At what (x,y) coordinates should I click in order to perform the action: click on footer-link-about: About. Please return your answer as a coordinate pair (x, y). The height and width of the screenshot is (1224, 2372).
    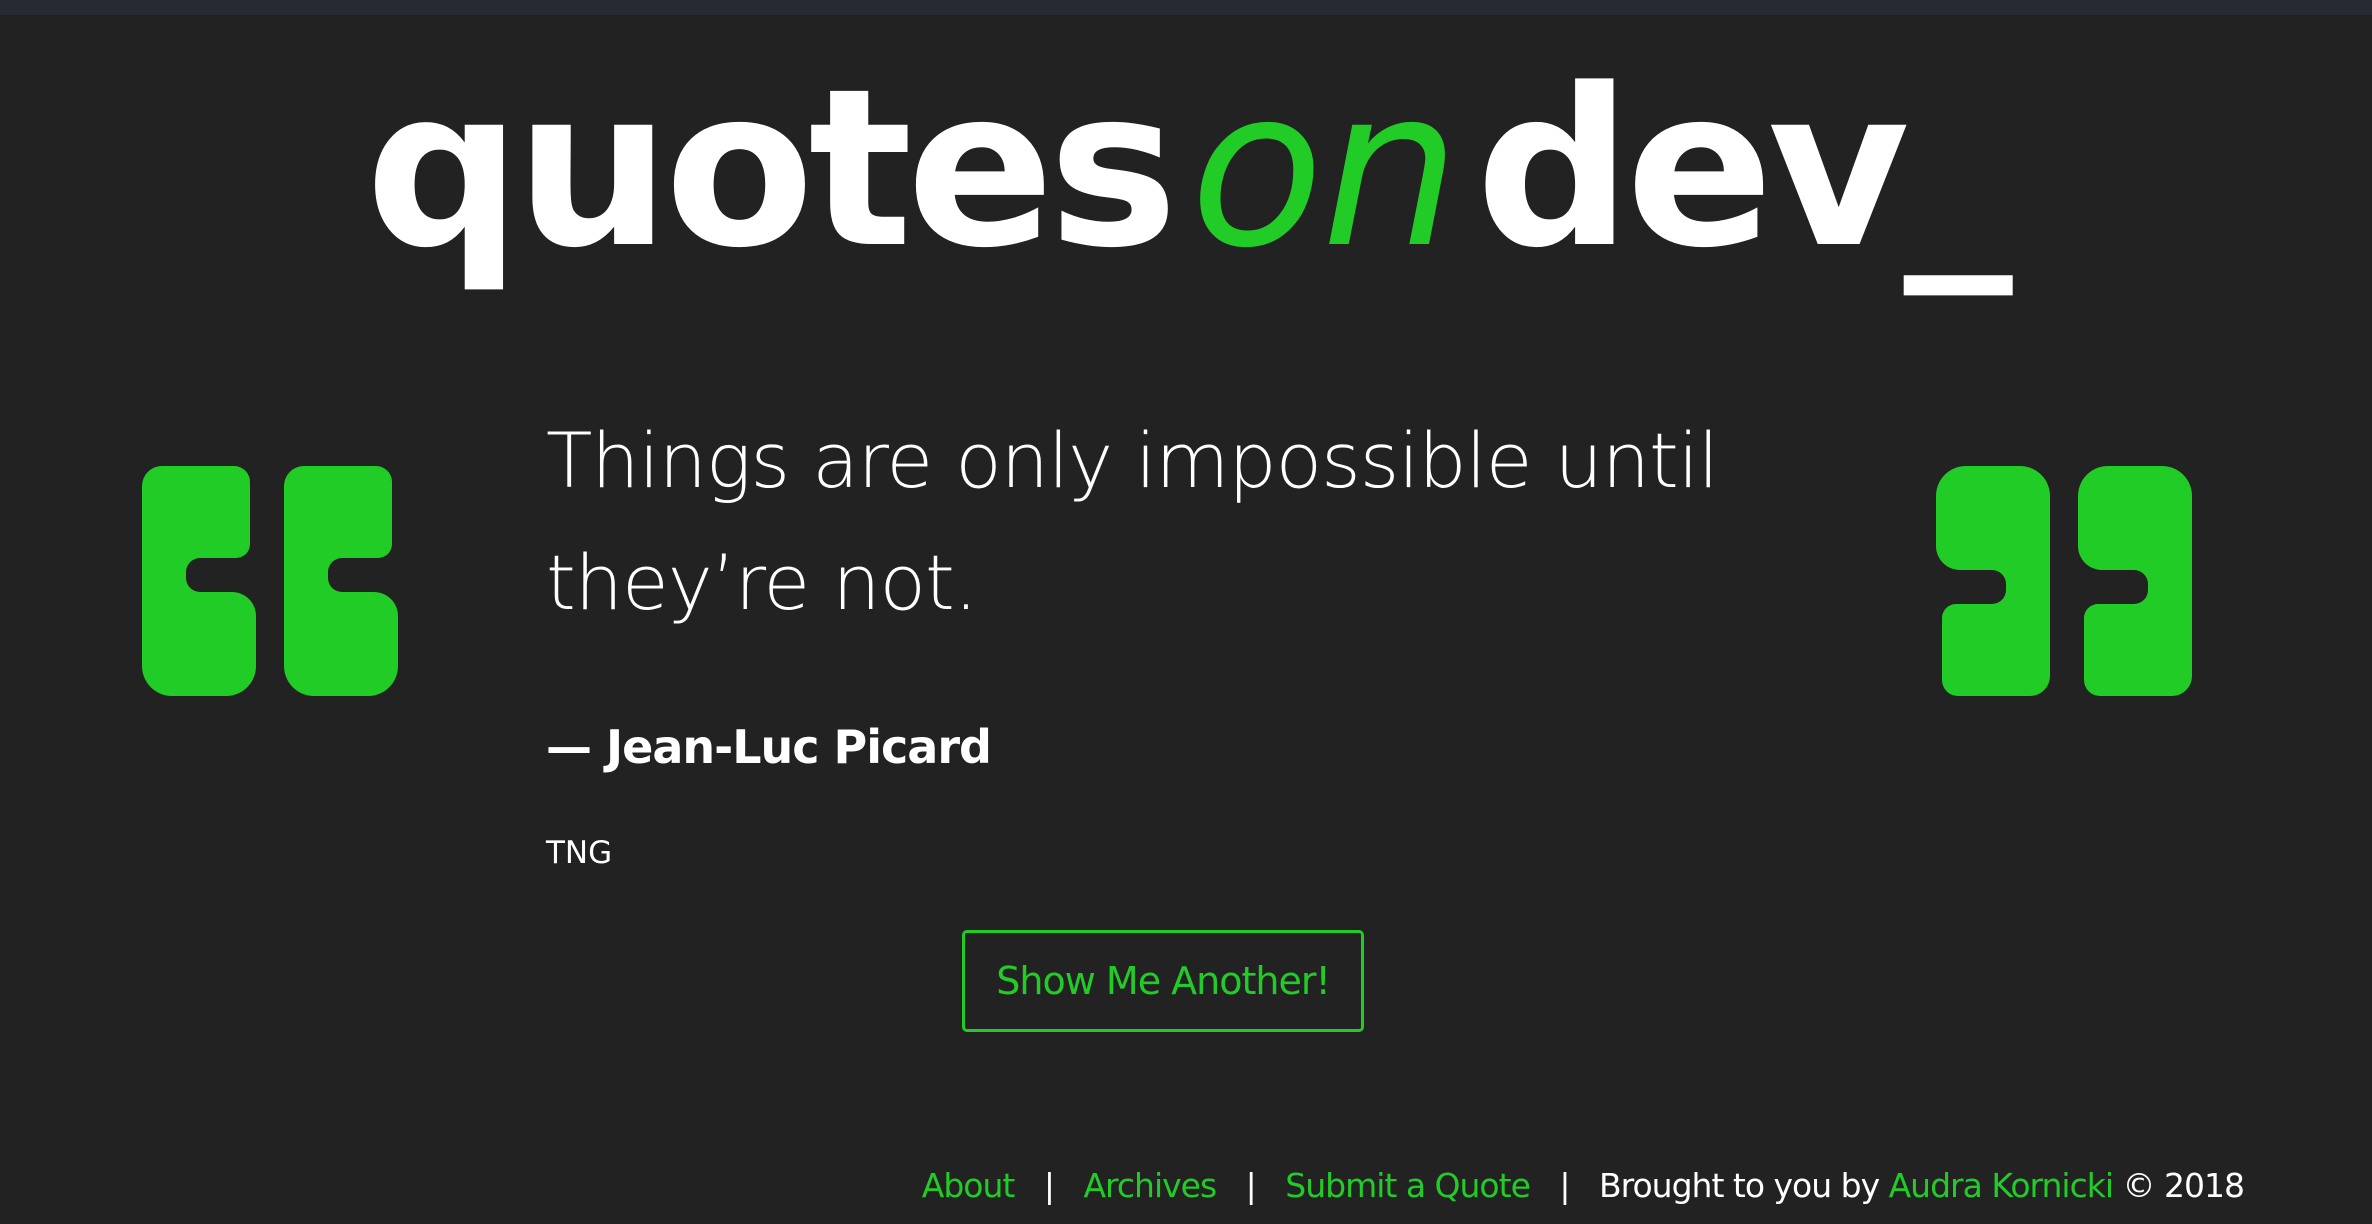
    Looking at the image, I should click on (969, 1185).